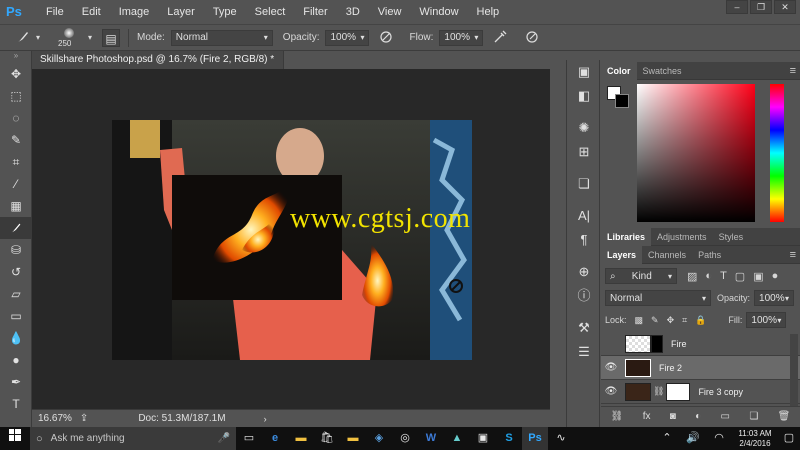 This screenshot has width=800, height=450. Describe the element at coordinates (667, 438) in the screenshot. I see `network-icon: ⌃` at that location.